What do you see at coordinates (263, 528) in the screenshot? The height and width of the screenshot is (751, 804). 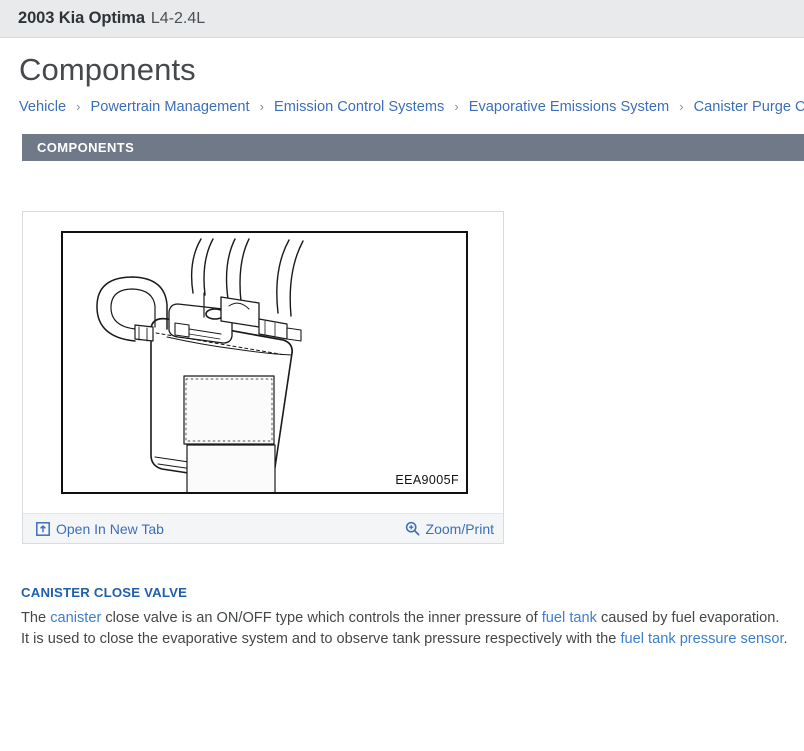 I see `figure-footer-toolbar: Open In New Tab Zoom/Print` at bounding box center [263, 528].